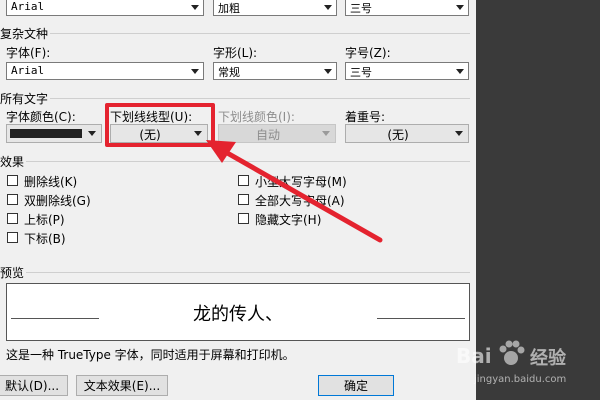 This screenshot has width=600, height=400. I want to click on watermark-brand: Bai, so click(474, 356).